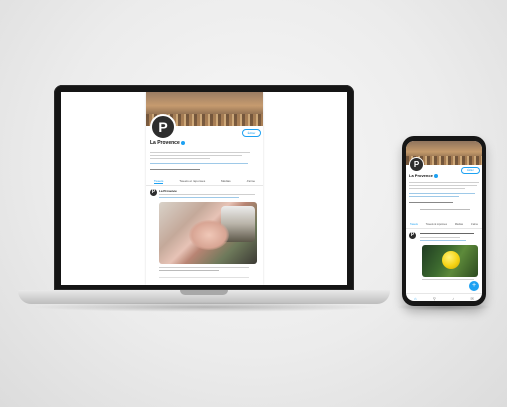 Image resolution: width=507 pixels, height=407 pixels. Describe the element at coordinates (205, 307) in the screenshot. I see `laptop-shadow` at that location.